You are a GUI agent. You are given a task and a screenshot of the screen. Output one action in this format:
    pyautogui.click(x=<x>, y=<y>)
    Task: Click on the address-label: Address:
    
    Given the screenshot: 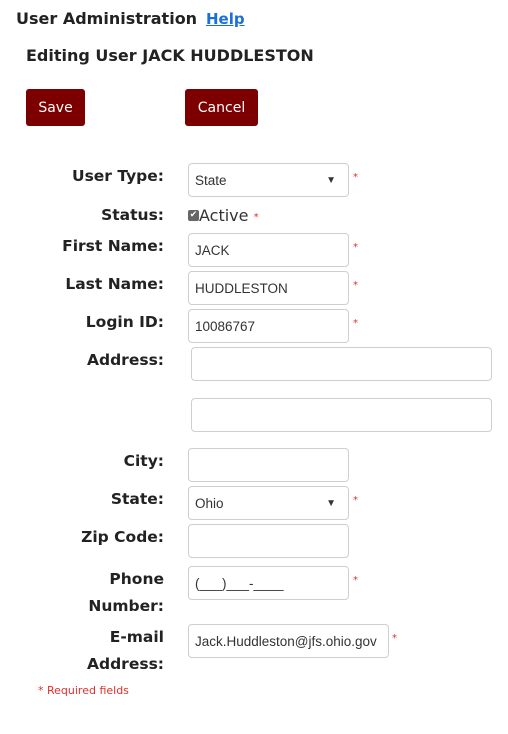 What is the action you would take?
    pyautogui.click(x=125, y=360)
    